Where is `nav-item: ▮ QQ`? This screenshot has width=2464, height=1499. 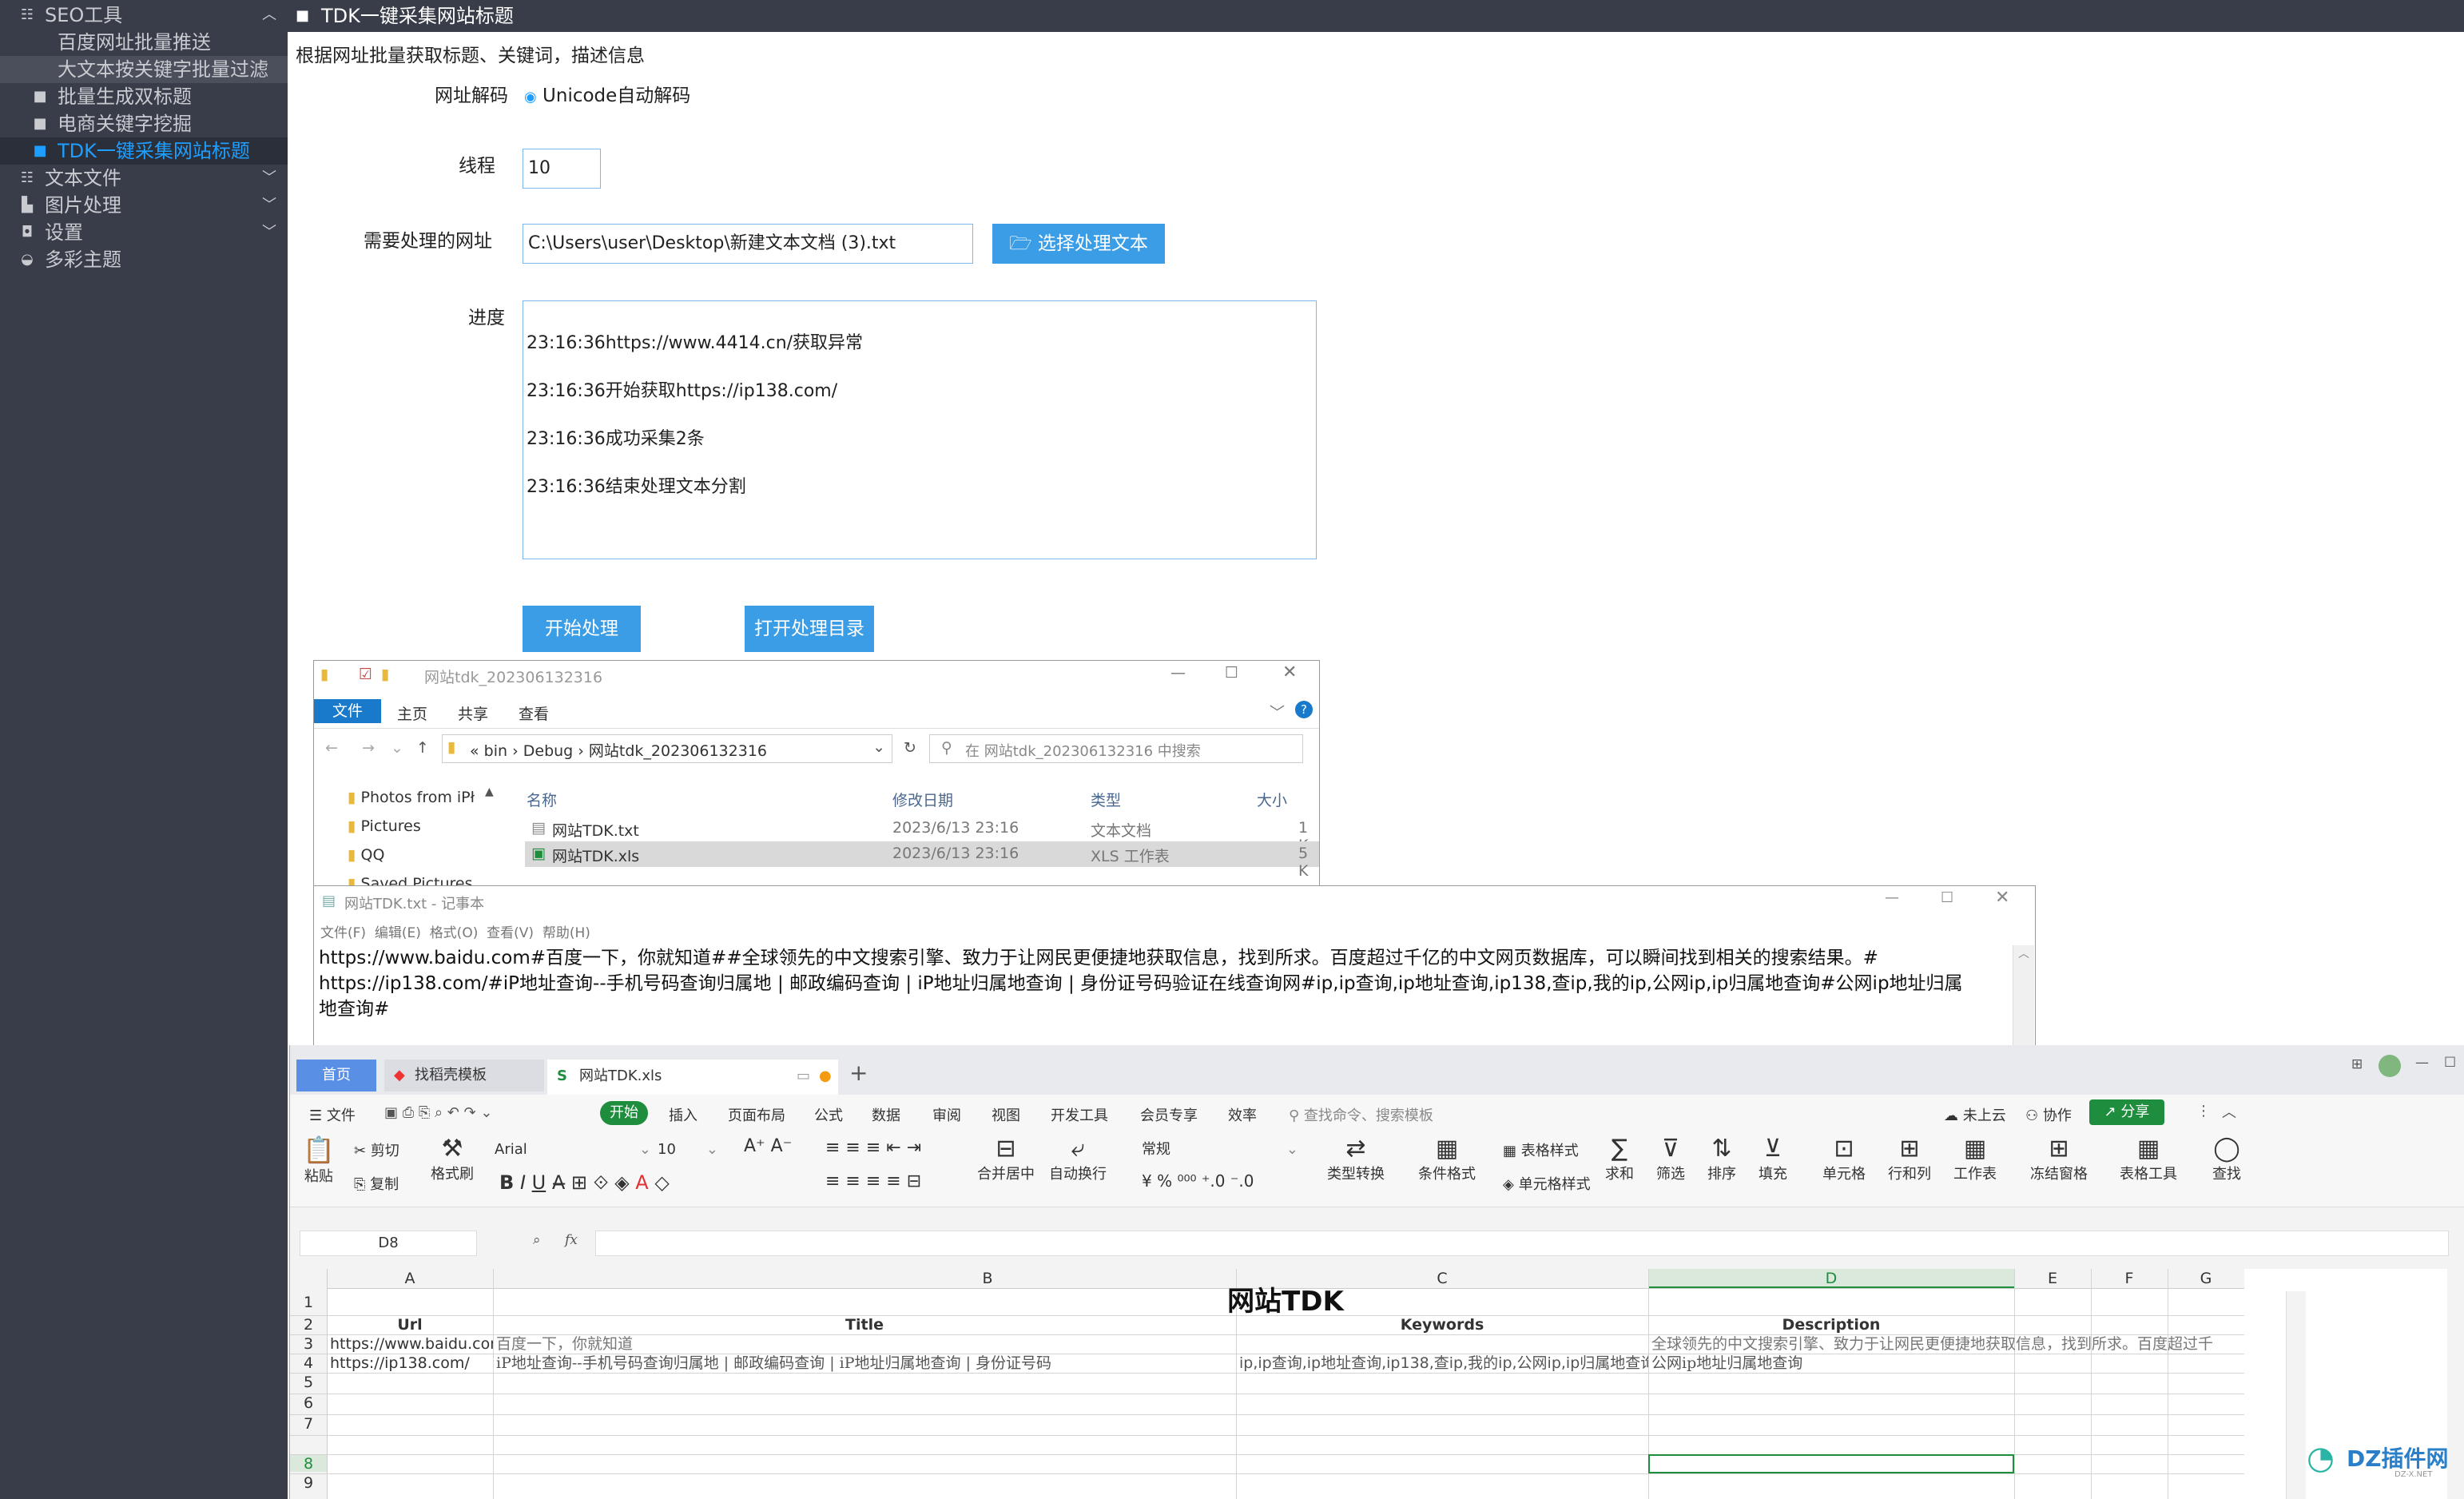
nav-item: ▮ QQ is located at coordinates (366, 855).